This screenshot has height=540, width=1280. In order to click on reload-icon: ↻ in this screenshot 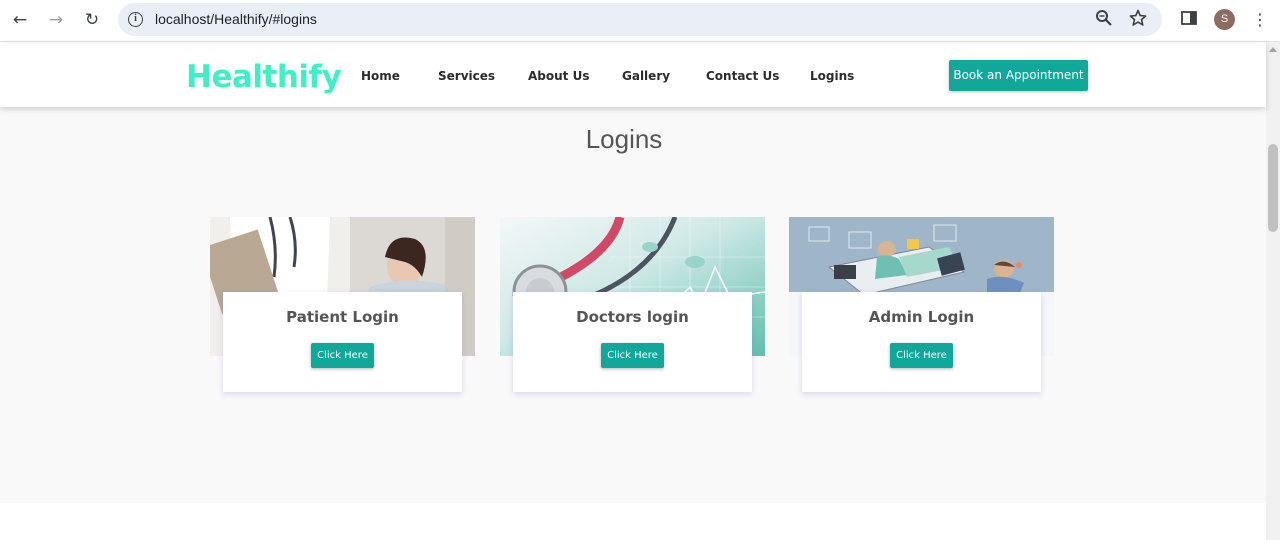, I will do `click(92, 20)`.